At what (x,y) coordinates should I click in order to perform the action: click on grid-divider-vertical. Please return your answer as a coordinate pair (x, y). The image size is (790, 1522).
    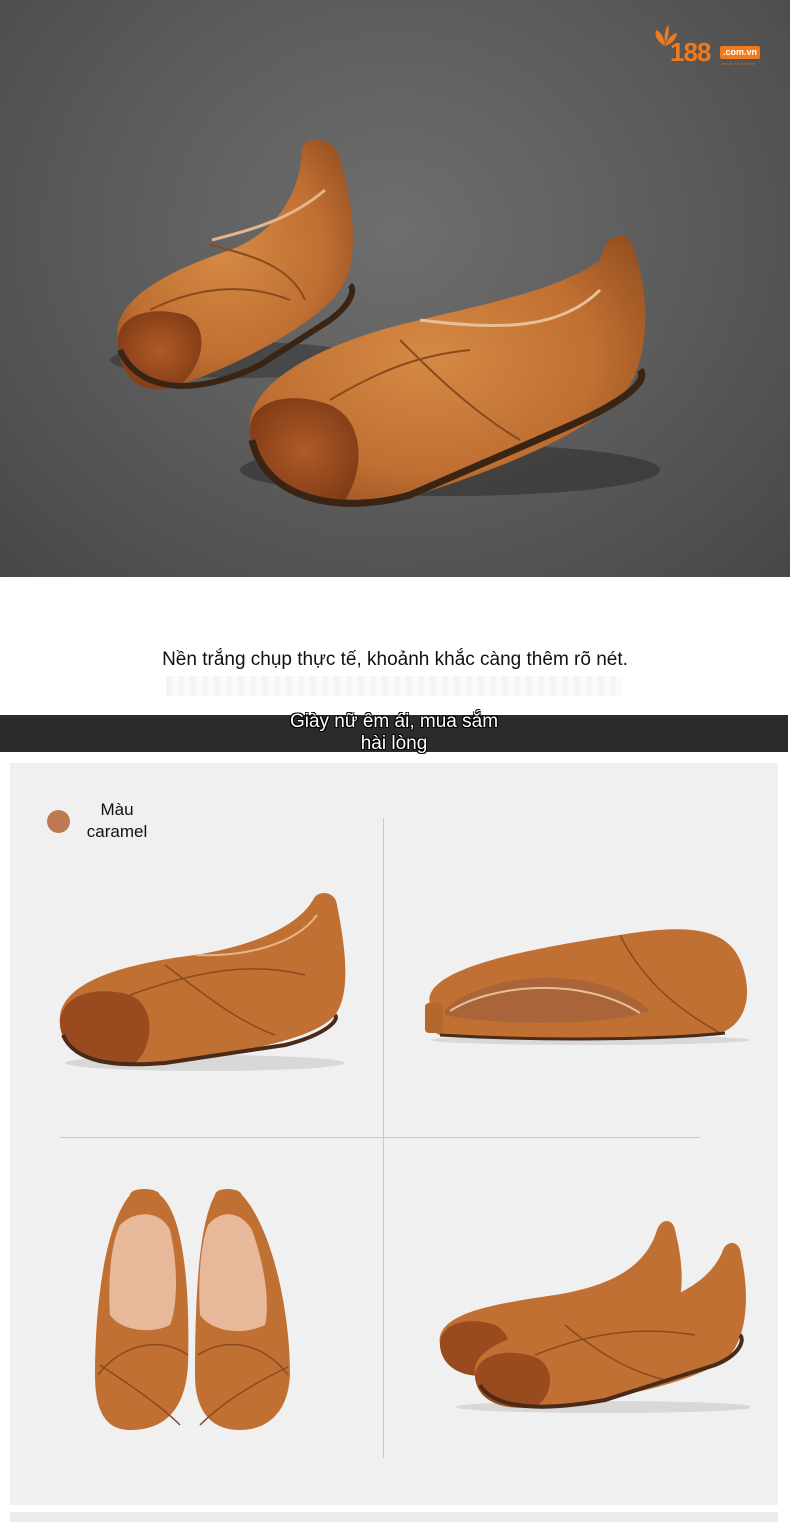
    Looking at the image, I should click on (383, 1138).